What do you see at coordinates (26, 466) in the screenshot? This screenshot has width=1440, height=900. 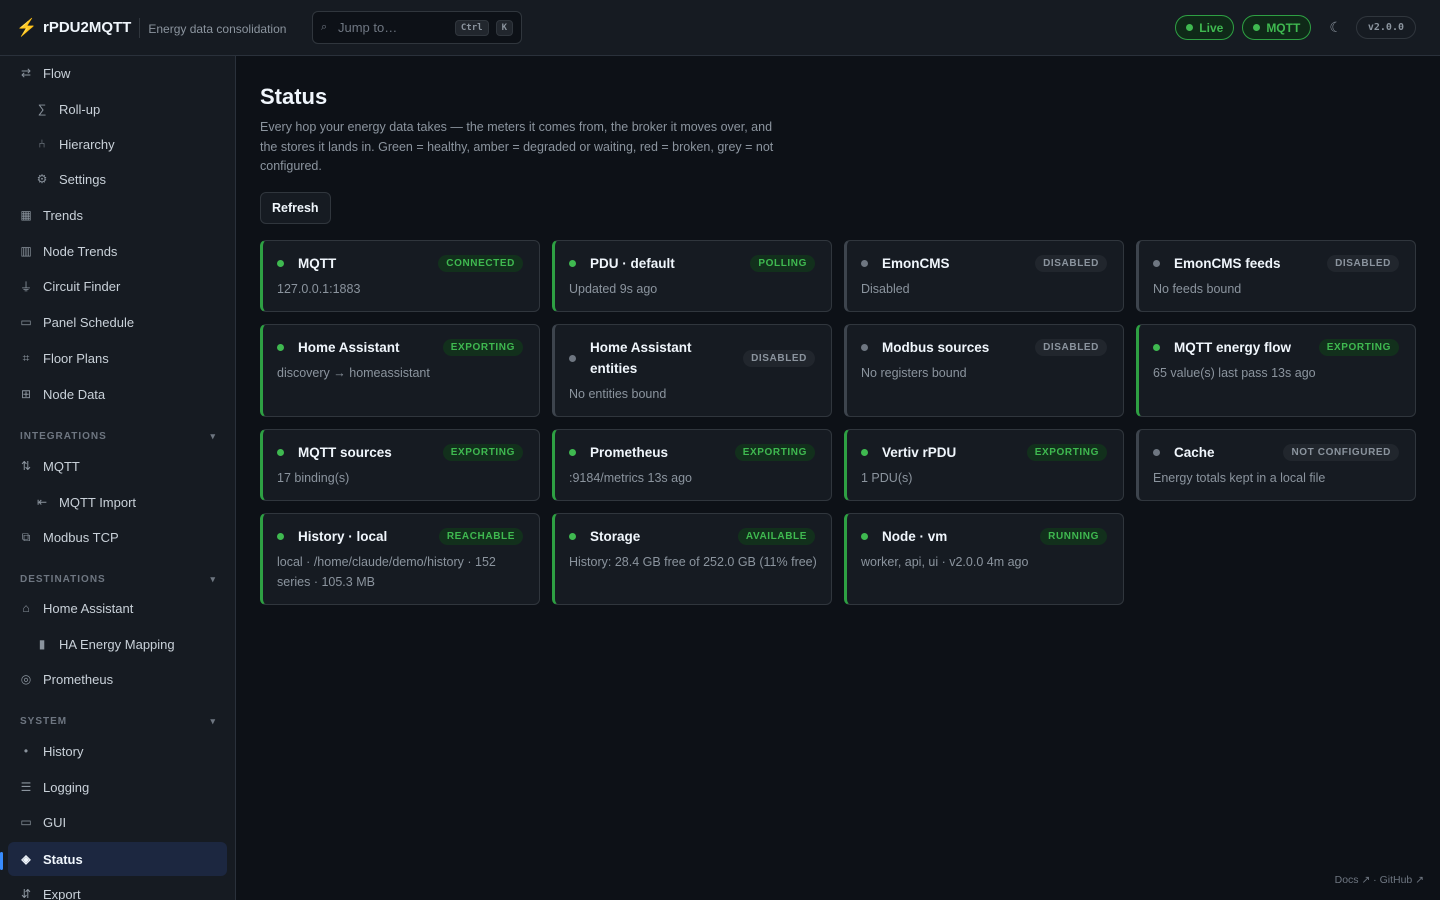 I see `up-down-arrows-icon: ⇅` at bounding box center [26, 466].